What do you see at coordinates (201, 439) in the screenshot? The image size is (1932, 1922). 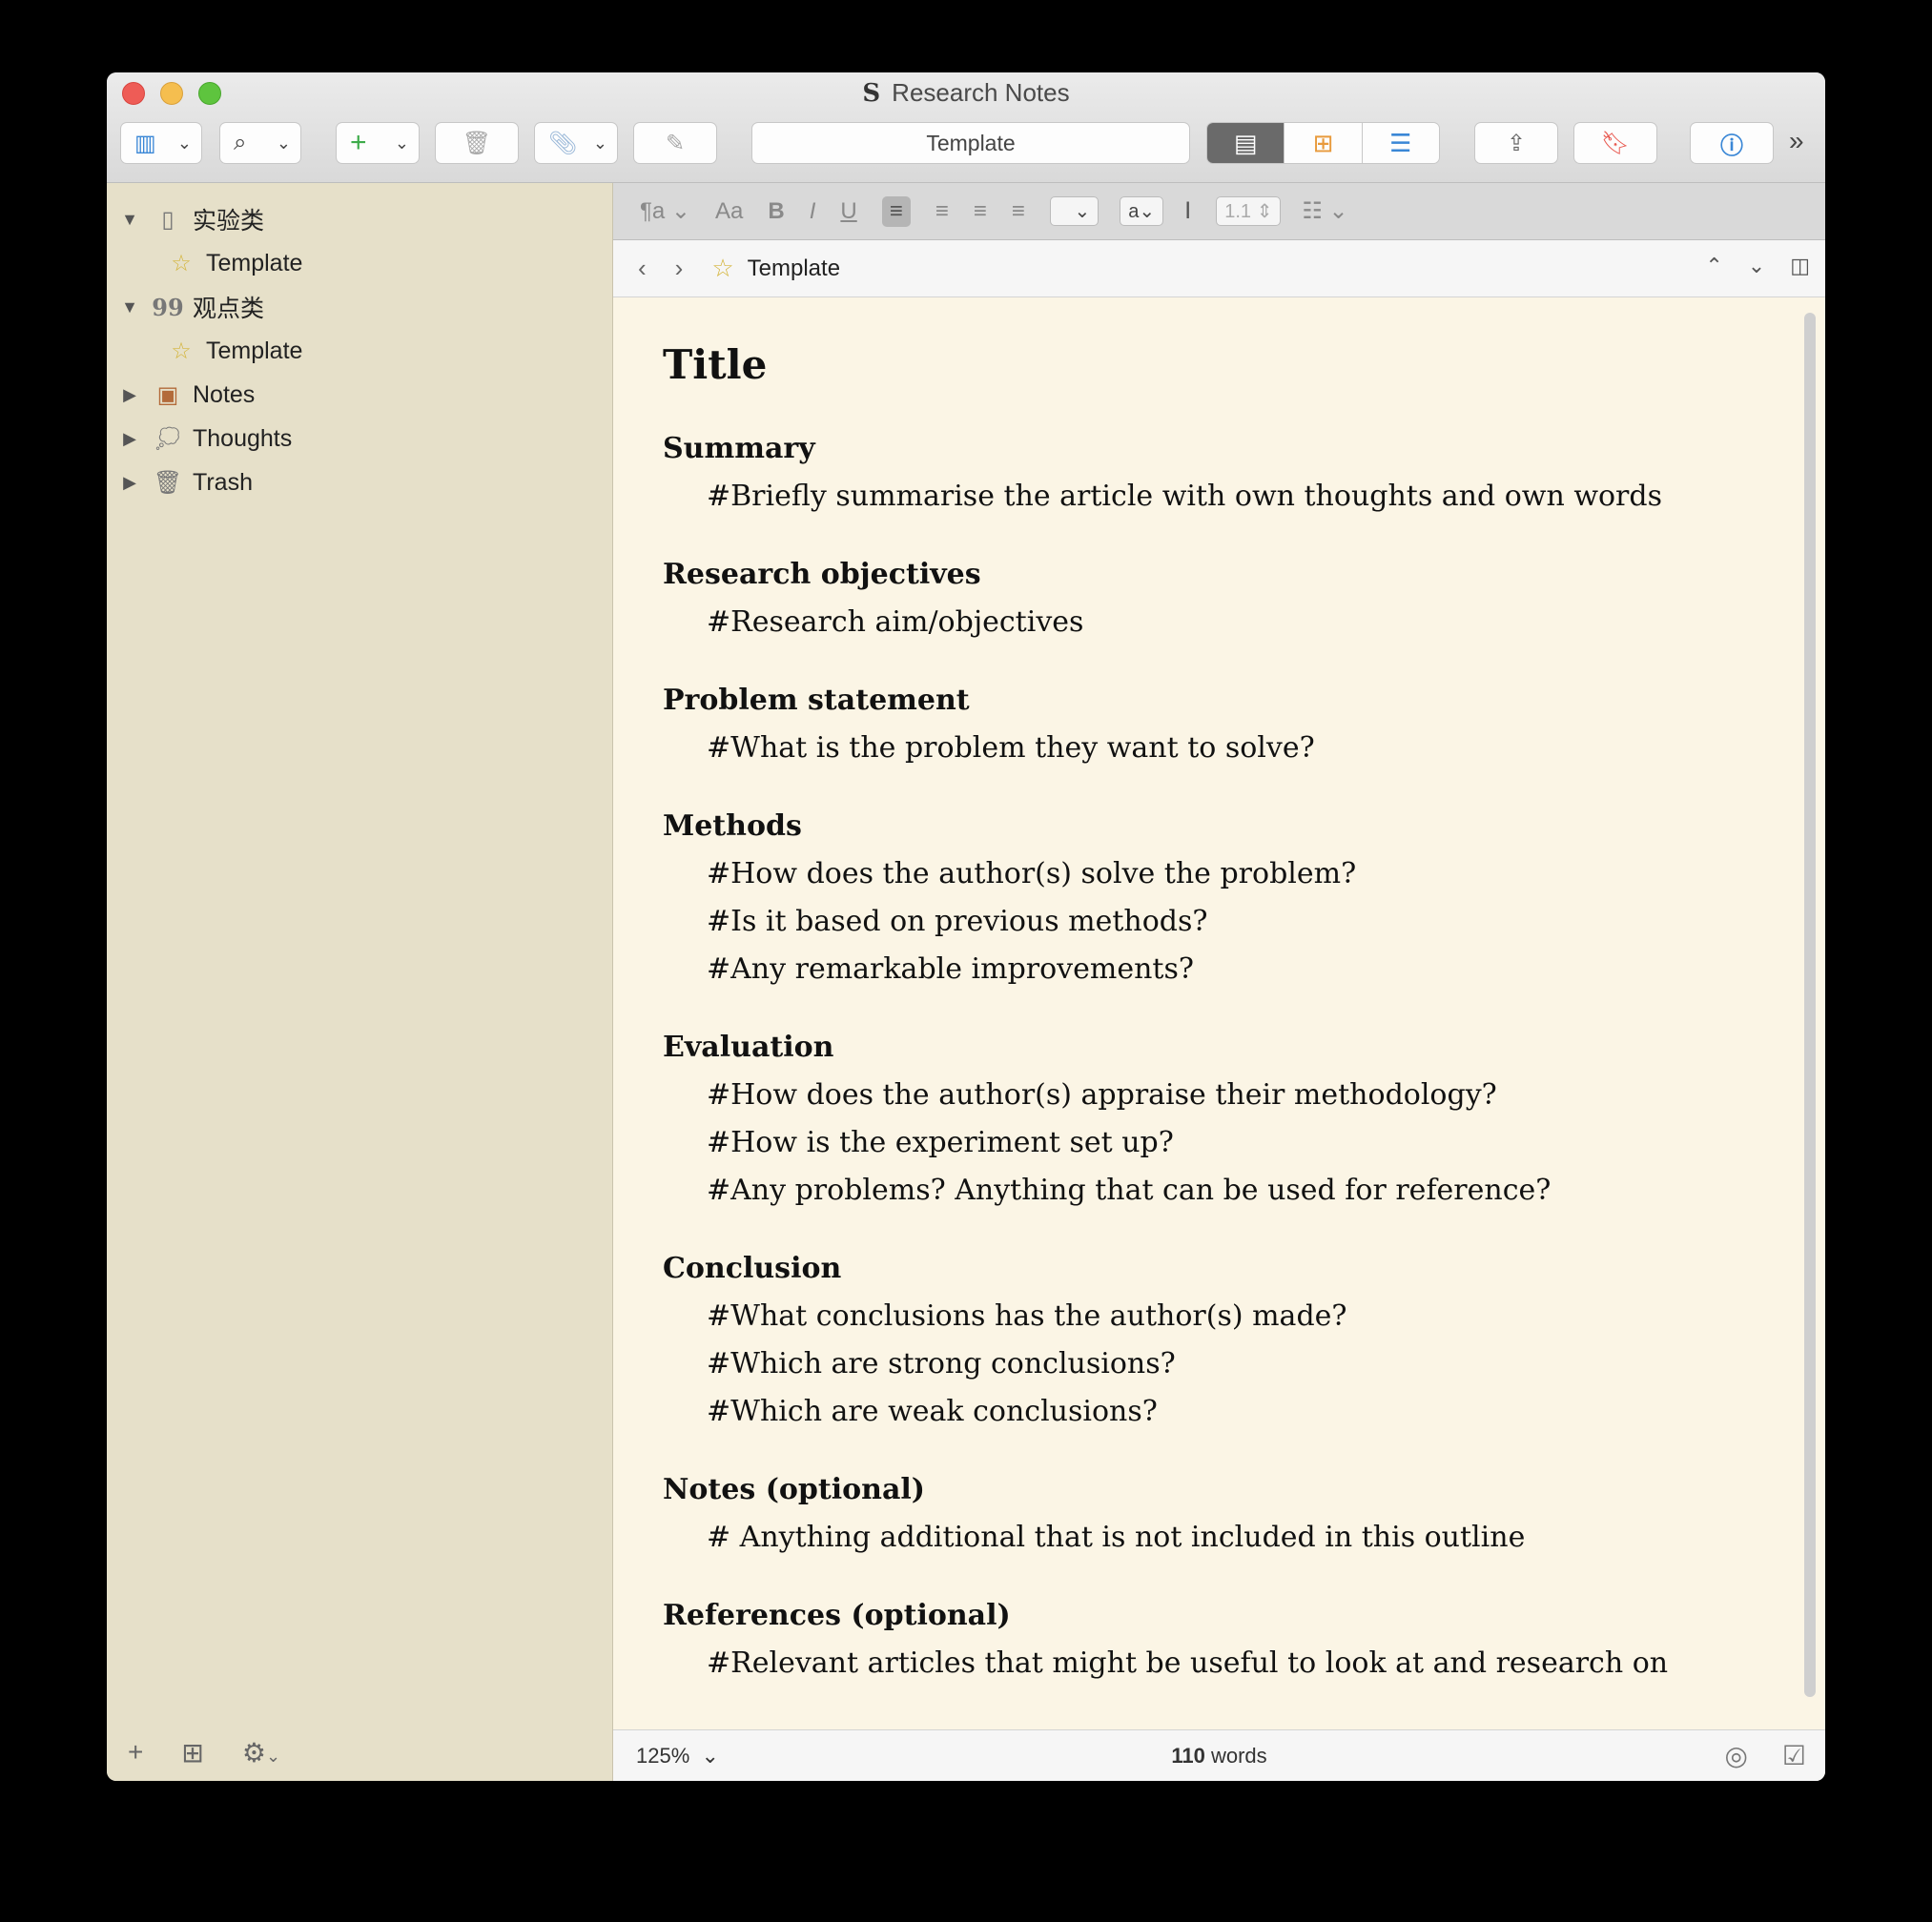 I see `binder-item-thoughts: ▶ 💭︎ Thoughts` at bounding box center [201, 439].